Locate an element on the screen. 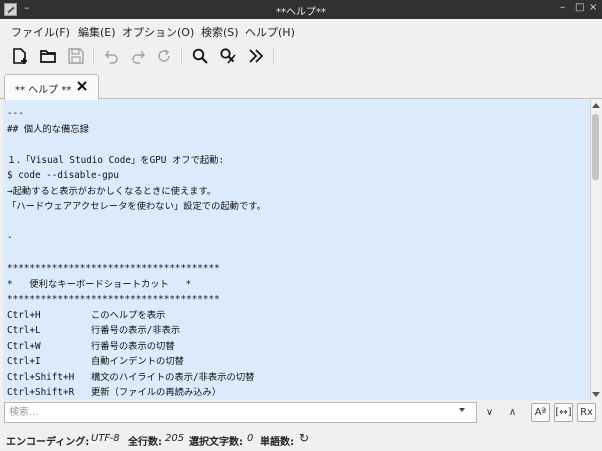  more-button is located at coordinates (256, 56).